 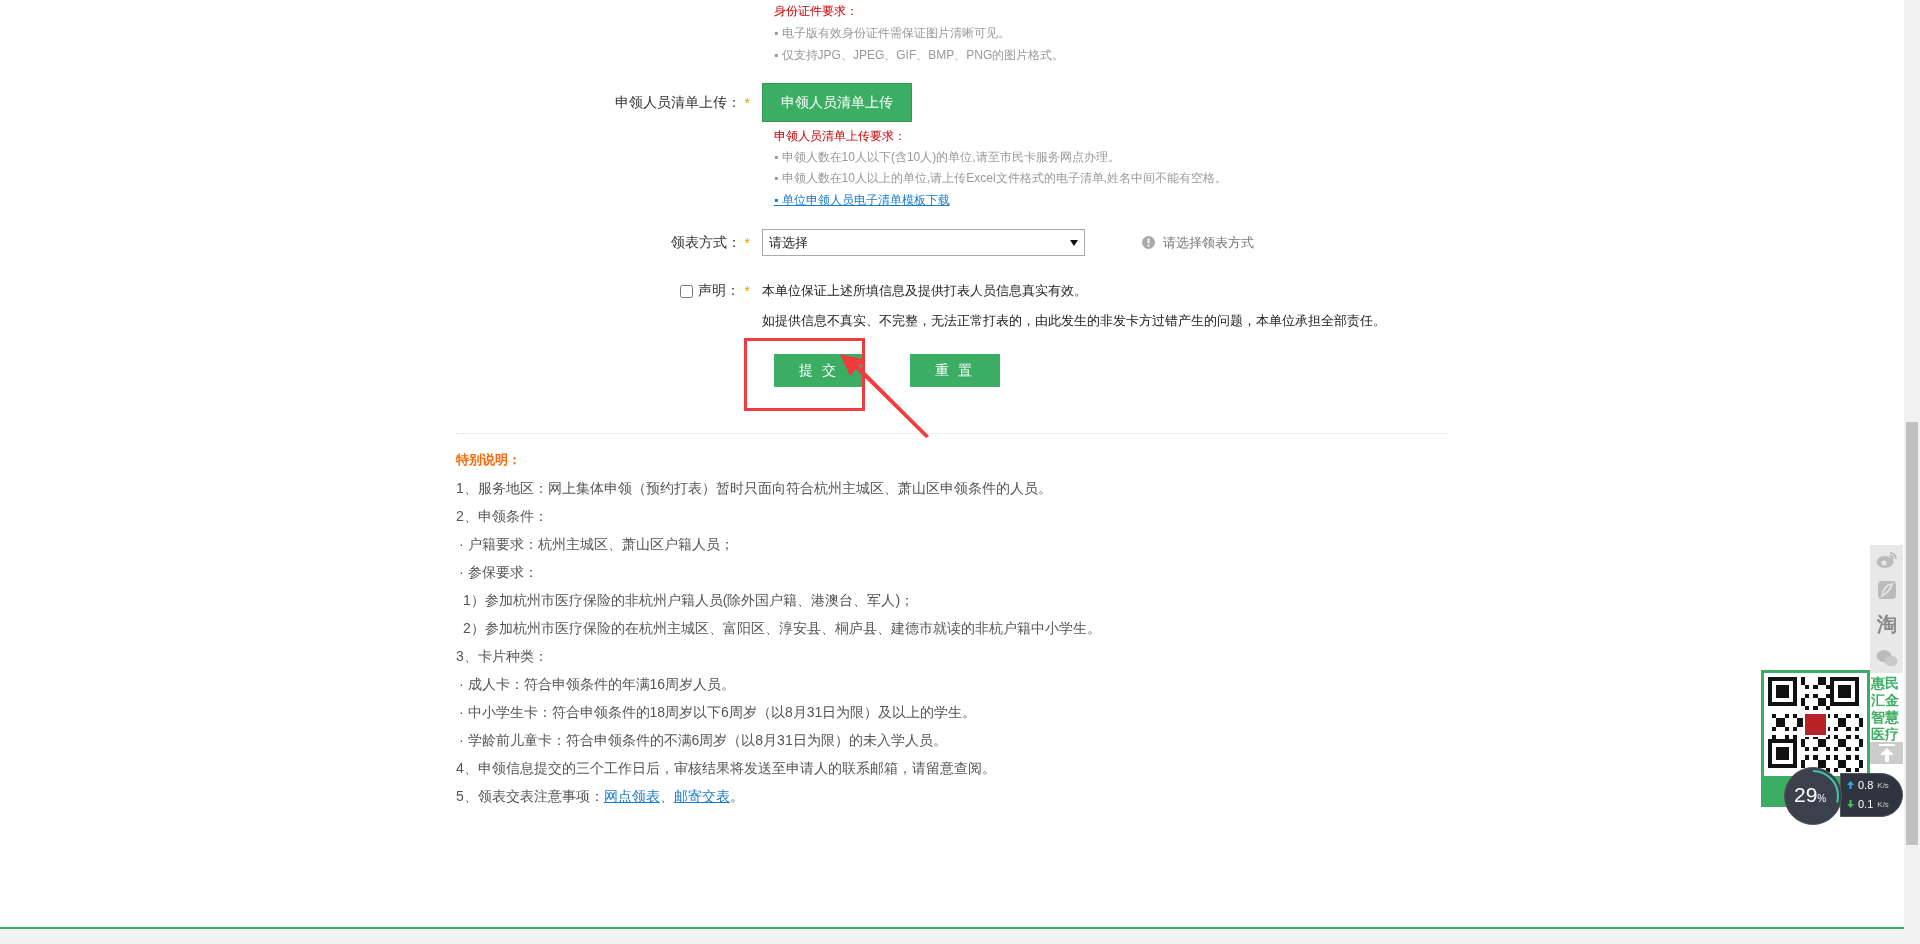 What do you see at coordinates (726, 768) in the screenshot?
I see `note-text: 4、申领信息提交的三个工作日后，审核结果将发送至申请人的联系邮箱，请留意查阅。` at bounding box center [726, 768].